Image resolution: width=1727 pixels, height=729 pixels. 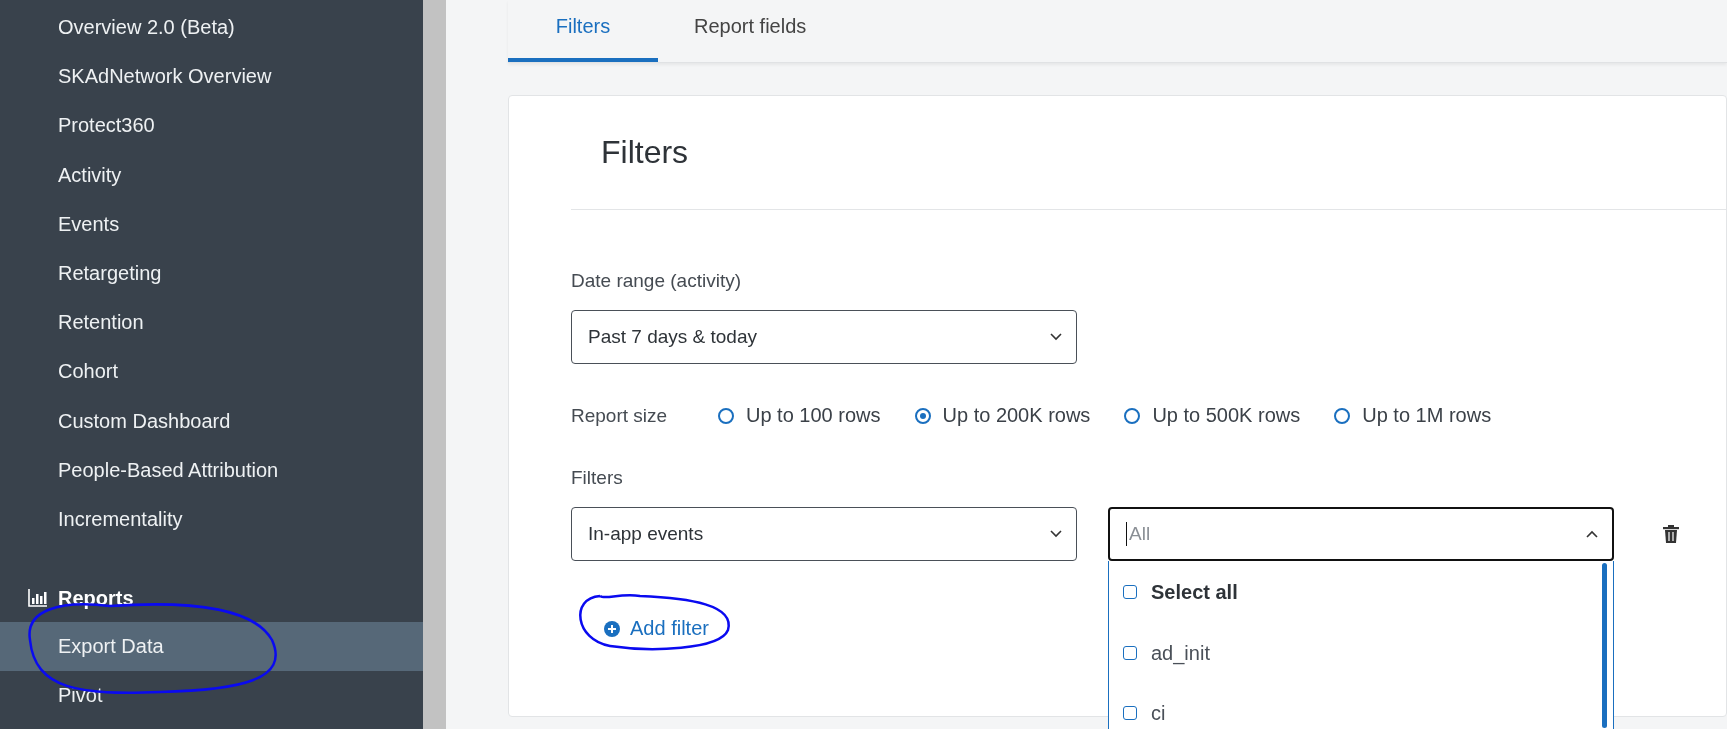 What do you see at coordinates (211, 28) in the screenshot?
I see `sidebar-item: Overview 2.0 (Beta)` at bounding box center [211, 28].